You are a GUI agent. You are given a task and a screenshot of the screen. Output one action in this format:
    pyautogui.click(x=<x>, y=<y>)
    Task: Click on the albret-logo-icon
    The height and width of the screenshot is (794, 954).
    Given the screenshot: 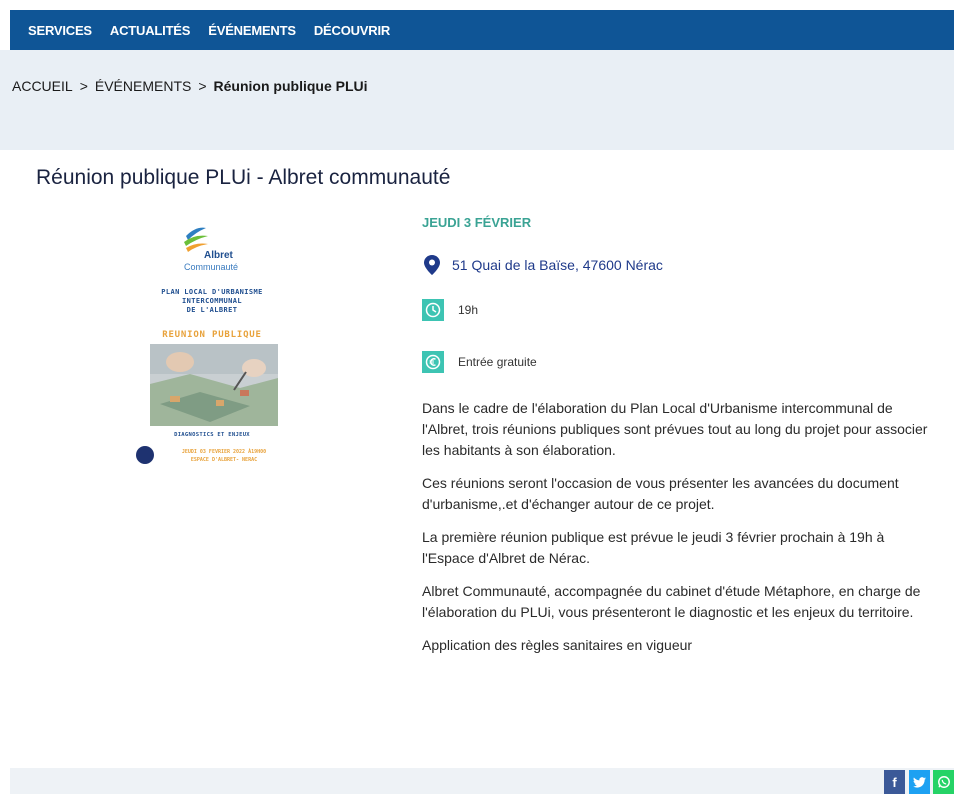 What is the action you would take?
    pyautogui.click(x=196, y=239)
    